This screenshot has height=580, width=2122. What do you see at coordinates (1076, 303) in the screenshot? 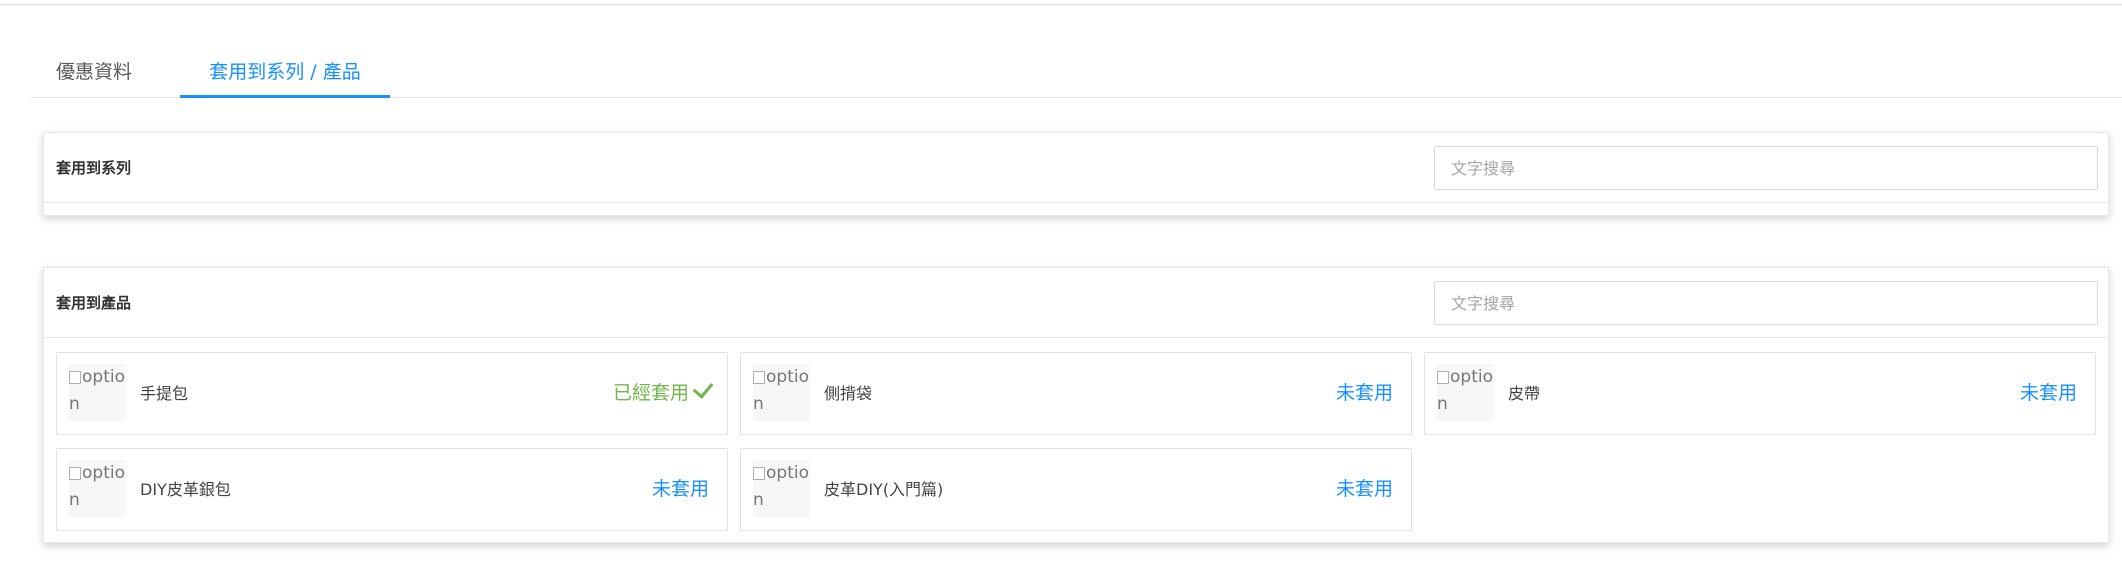
I see `products-card-header: 套用到產品` at bounding box center [1076, 303].